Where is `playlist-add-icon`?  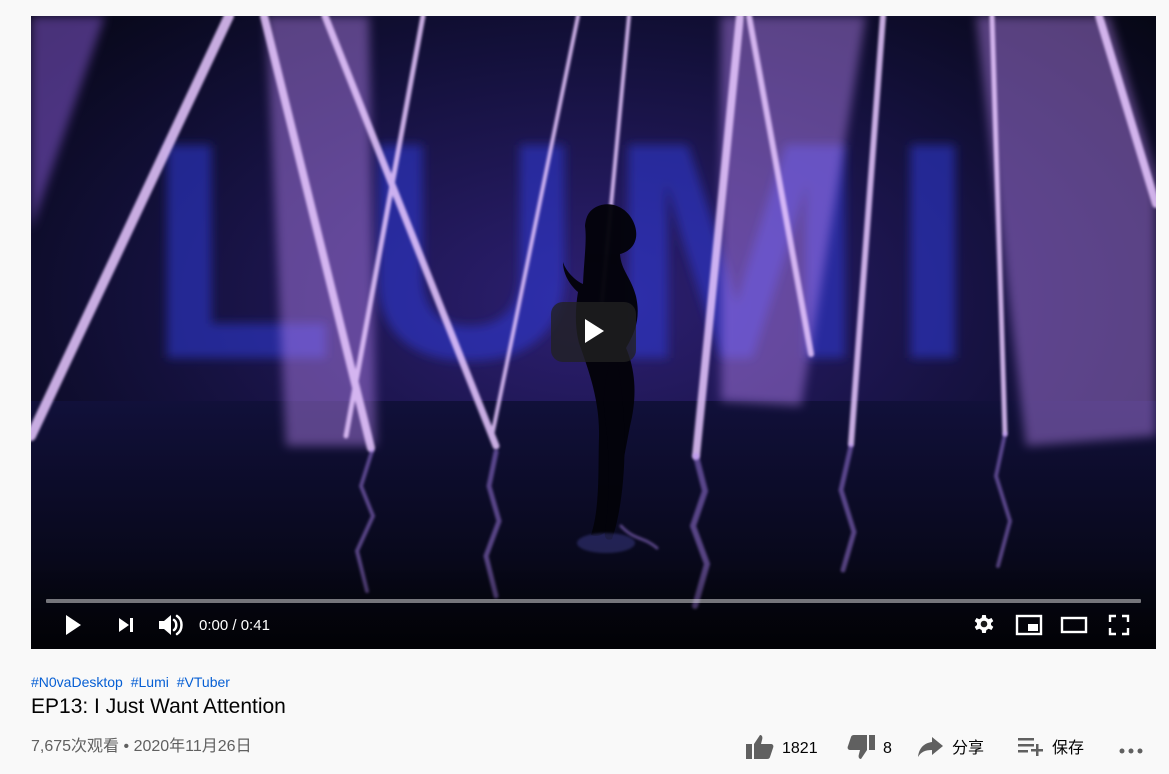
playlist-add-icon is located at coordinates (1031, 749).